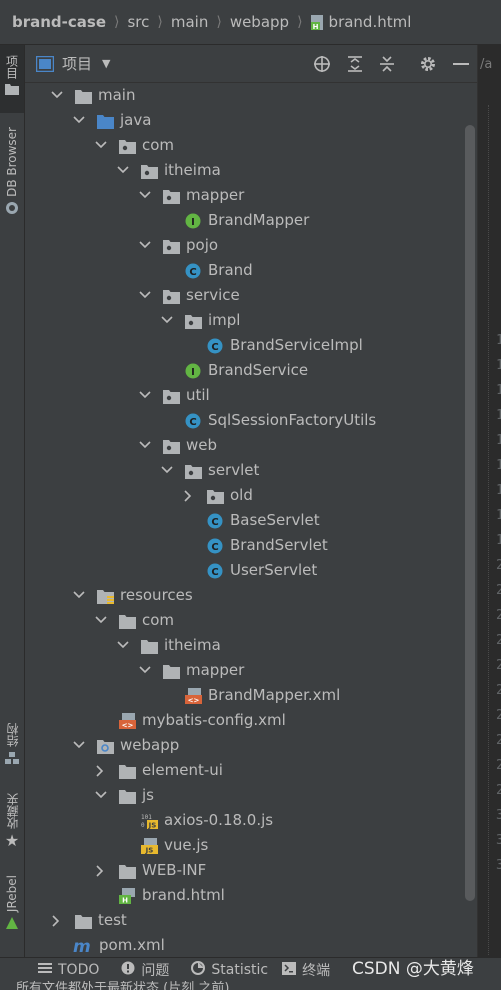 This screenshot has height=990, width=501. I want to click on tree-row-label: BrandServiceImpl, so click(296, 345).